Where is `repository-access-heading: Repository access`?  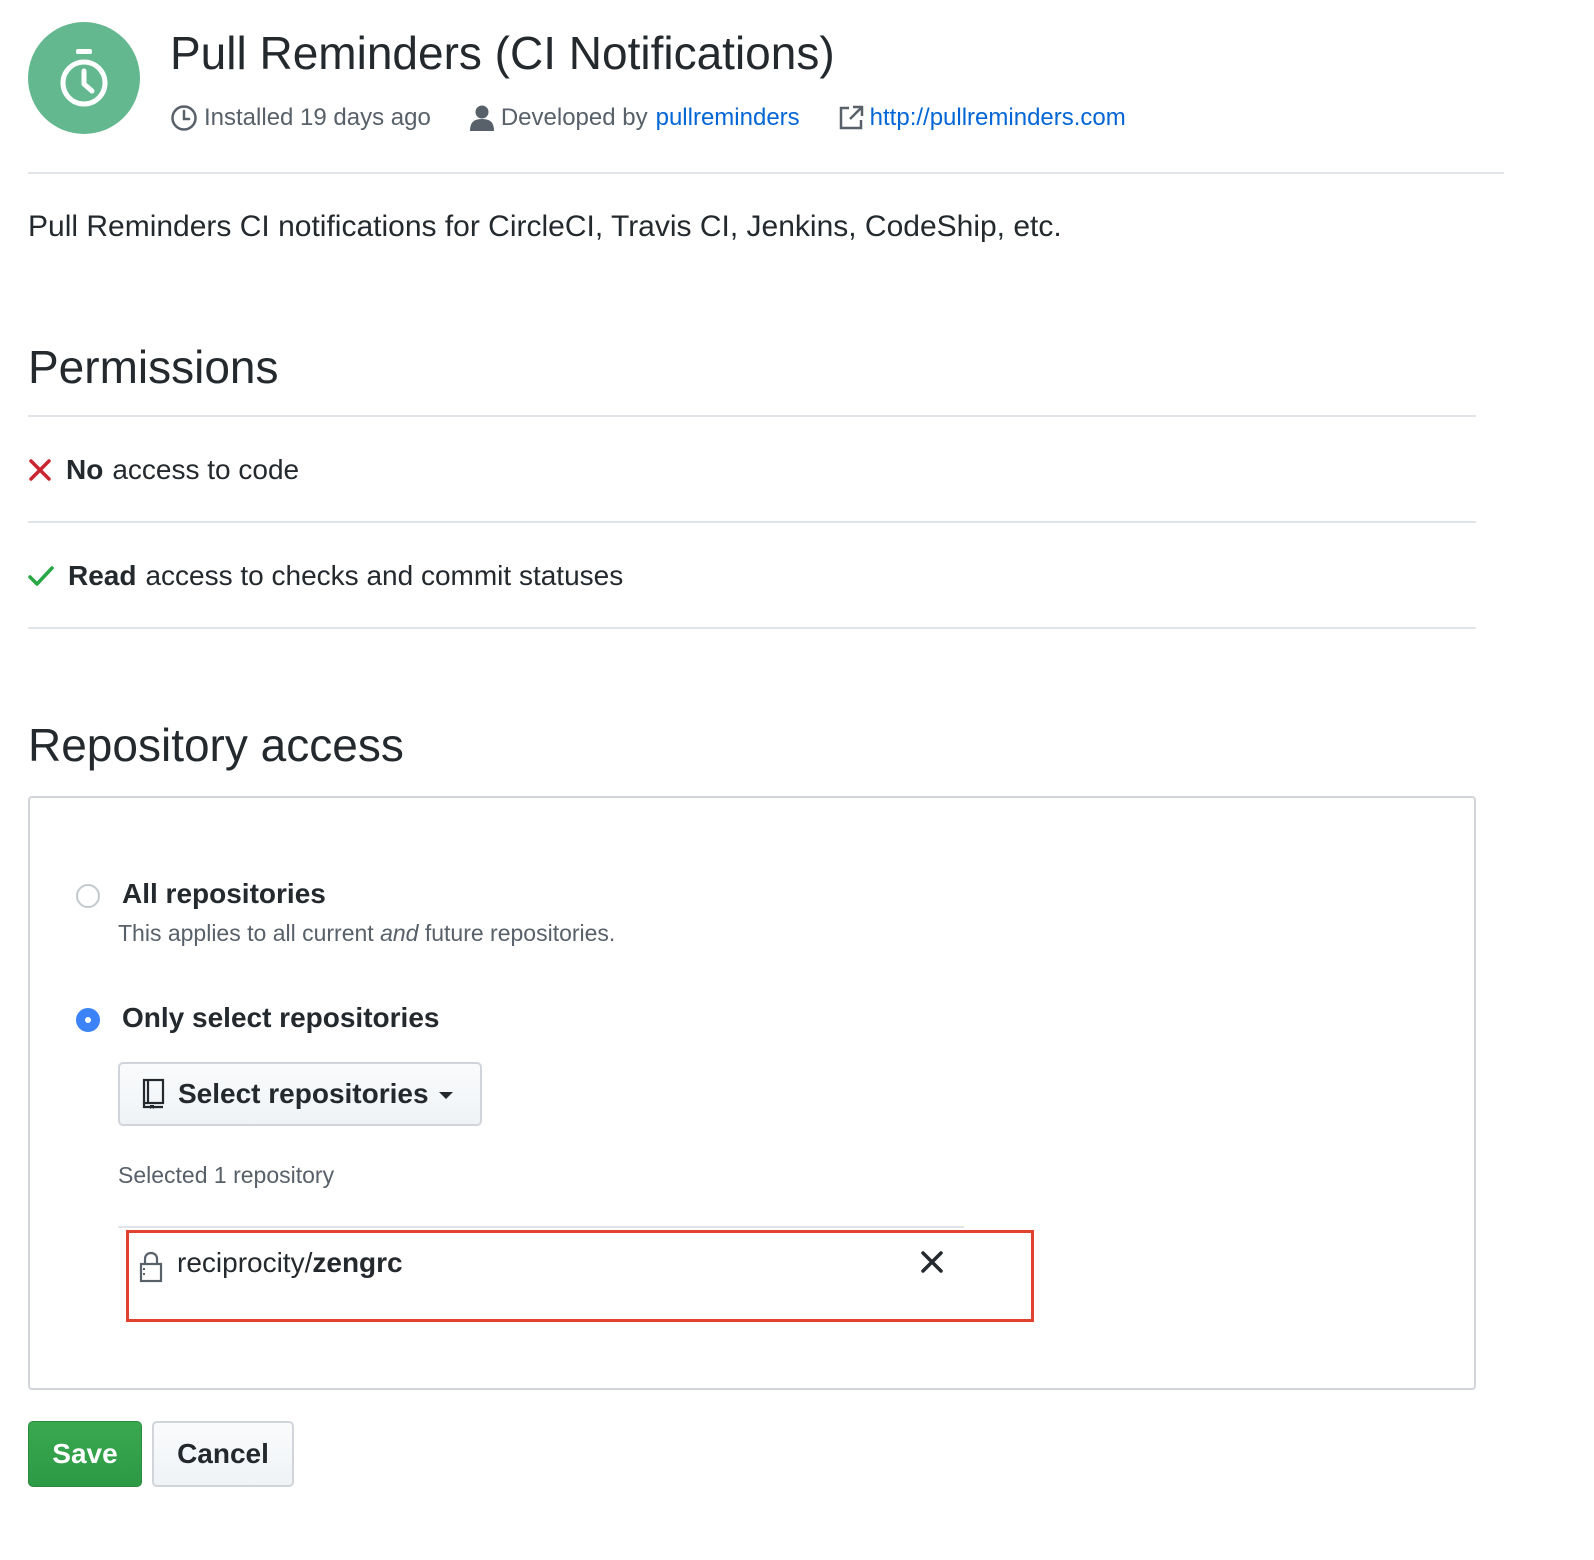 repository-access-heading: Repository access is located at coordinates (216, 745).